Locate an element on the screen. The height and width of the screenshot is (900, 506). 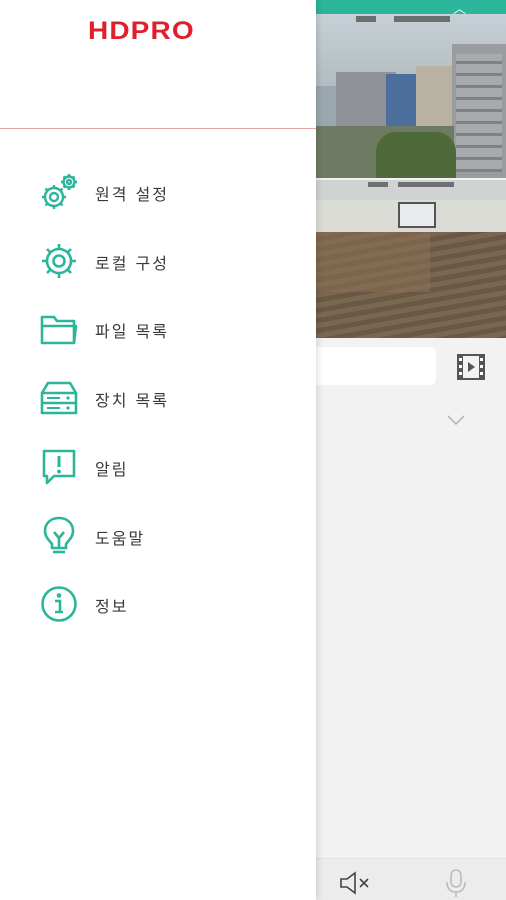
menu-label: 원격 설정 is located at coordinates (132, 194).